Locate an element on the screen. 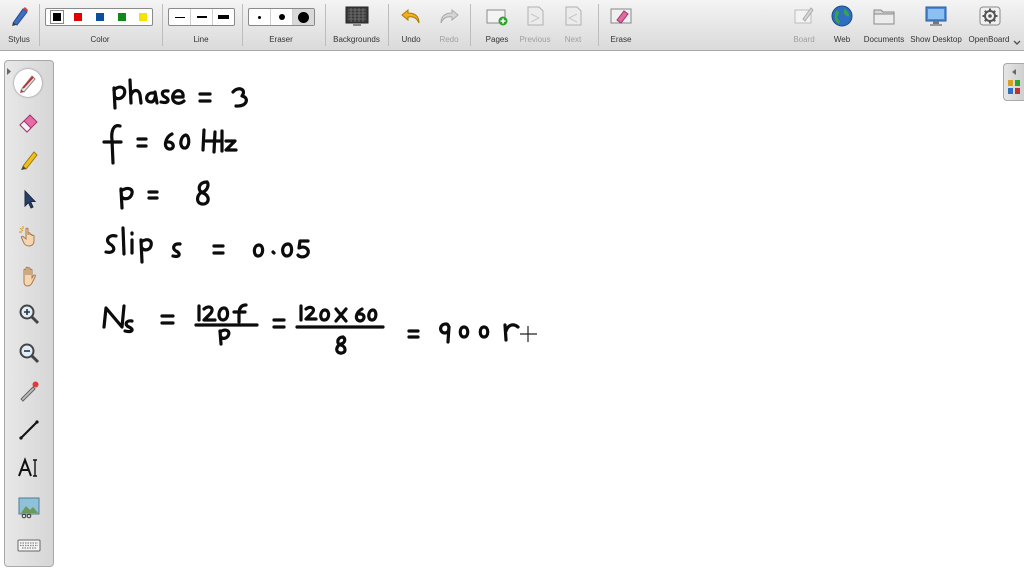 Image resolution: width=1024 pixels, height=576 pixels. color-group: Color is located at coordinates (100, 25).